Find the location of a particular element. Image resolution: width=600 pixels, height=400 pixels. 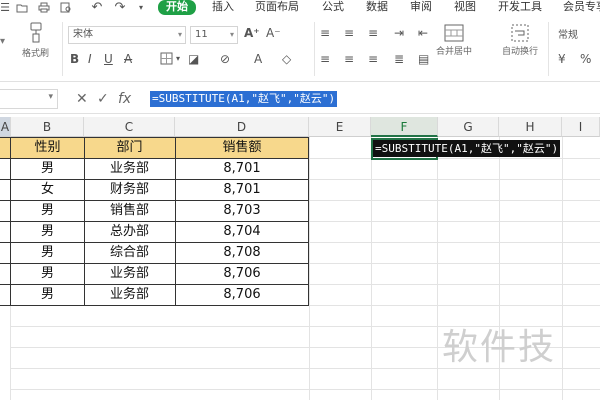

table-cell: 总办部 is located at coordinates (129, 231).